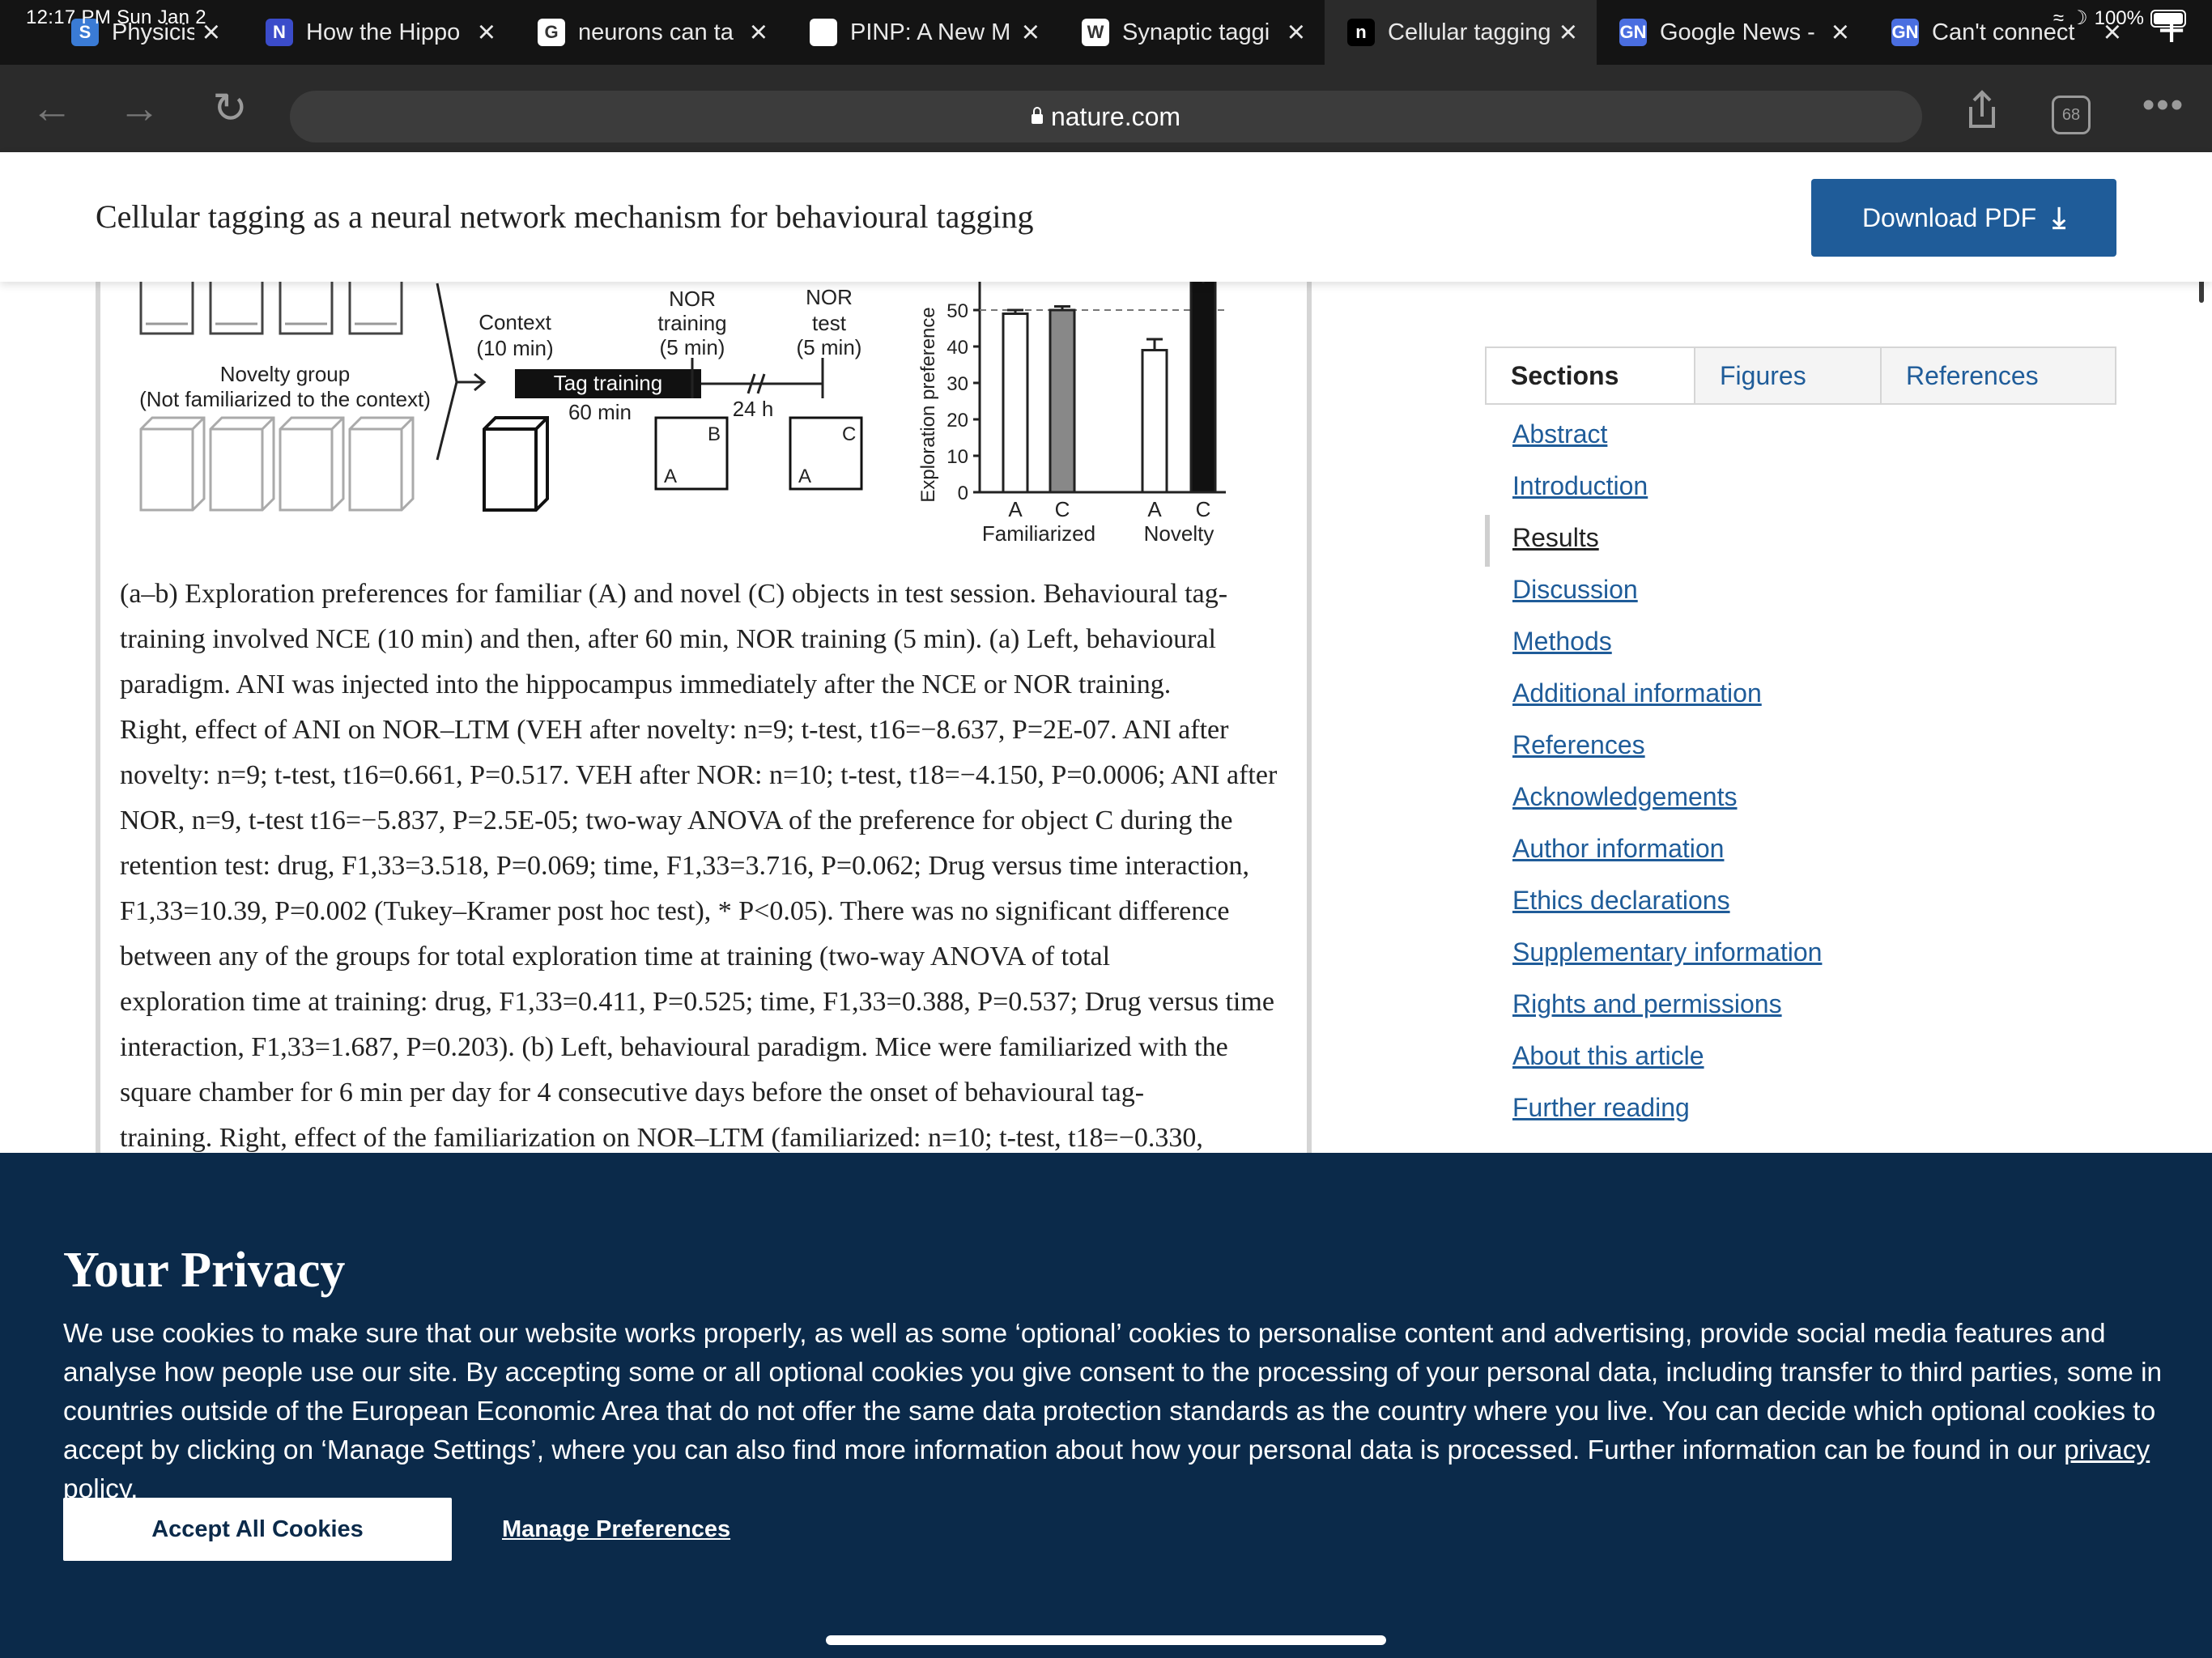  Describe the element at coordinates (2168, 18) in the screenshot. I see `battery-icon` at that location.